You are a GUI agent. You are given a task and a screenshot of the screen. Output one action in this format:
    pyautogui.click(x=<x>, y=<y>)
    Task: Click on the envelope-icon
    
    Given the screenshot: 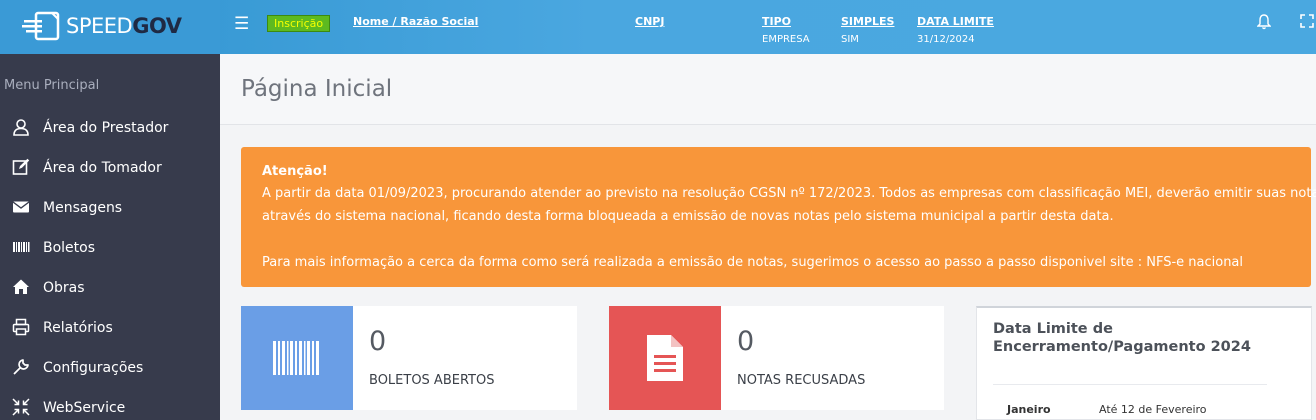 What is the action you would take?
    pyautogui.click(x=21, y=207)
    